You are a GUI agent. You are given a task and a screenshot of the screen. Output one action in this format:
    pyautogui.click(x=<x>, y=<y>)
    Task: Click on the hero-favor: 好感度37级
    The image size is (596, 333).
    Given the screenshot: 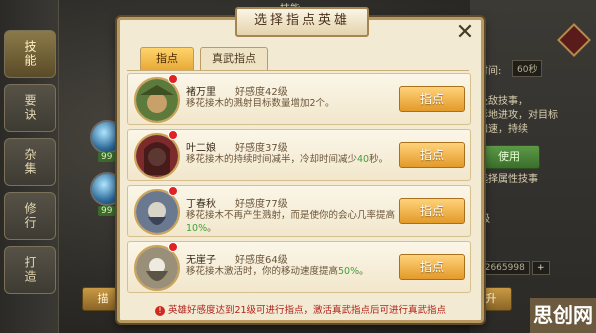 What is the action you would take?
    pyautogui.click(x=261, y=148)
    